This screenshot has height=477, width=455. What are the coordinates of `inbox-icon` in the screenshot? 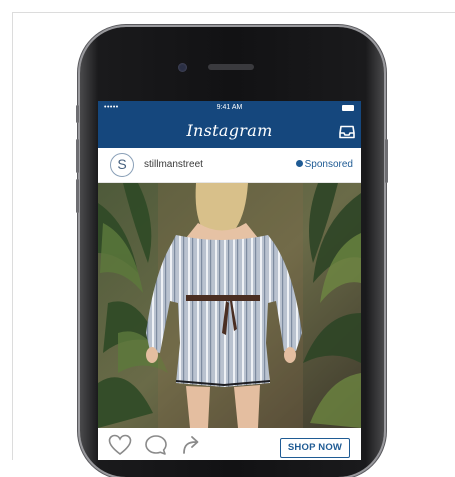 It's located at (347, 132).